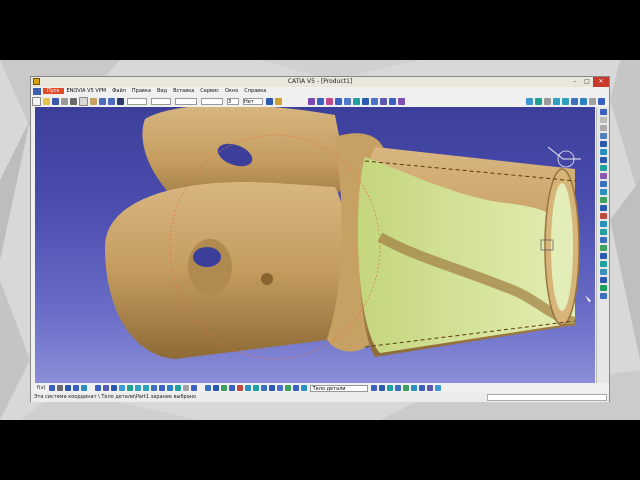  What do you see at coordinates (556, 101) in the screenshot?
I see `zoom-in-icon` at bounding box center [556, 101].